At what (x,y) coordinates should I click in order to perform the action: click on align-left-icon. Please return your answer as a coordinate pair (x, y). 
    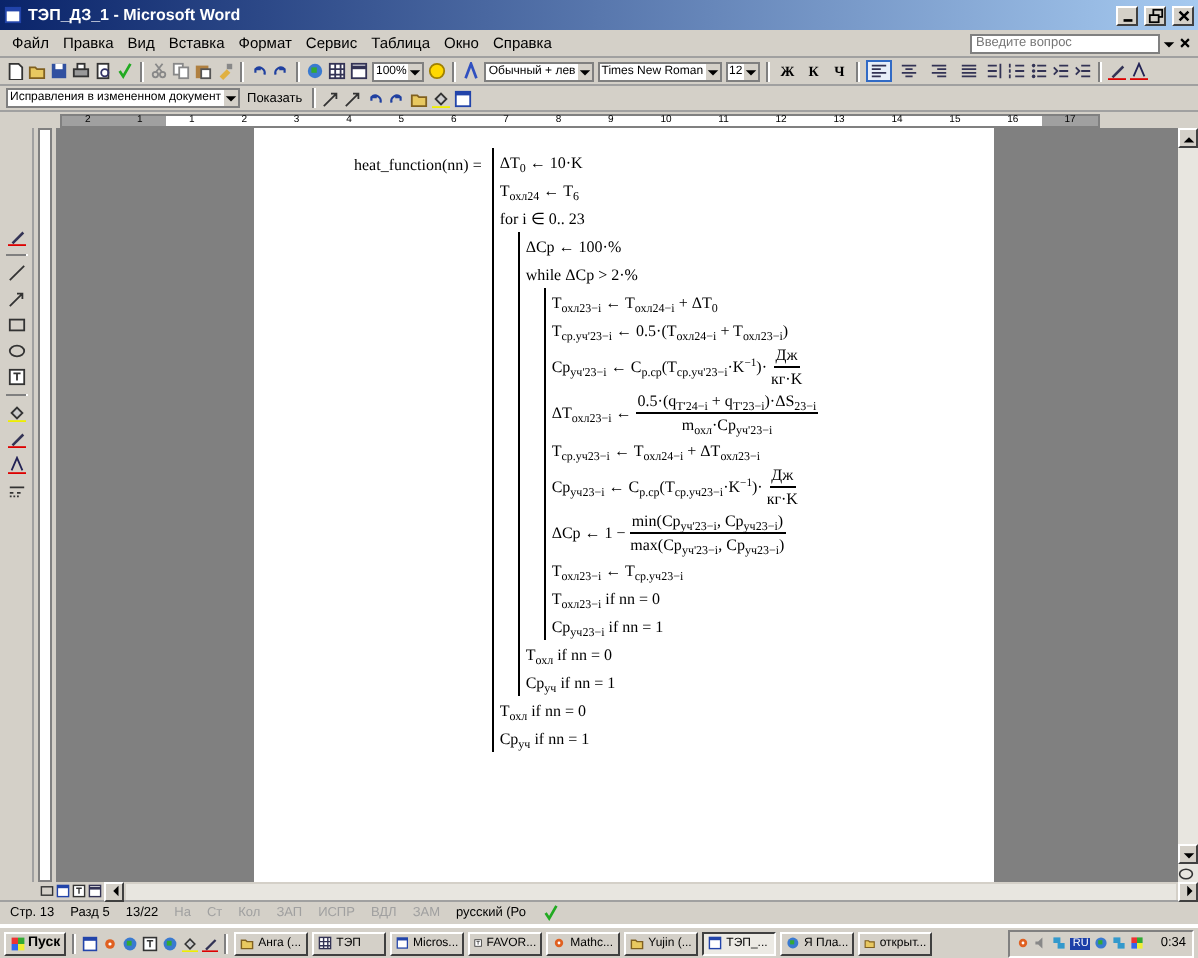
    Looking at the image, I should click on (879, 71).